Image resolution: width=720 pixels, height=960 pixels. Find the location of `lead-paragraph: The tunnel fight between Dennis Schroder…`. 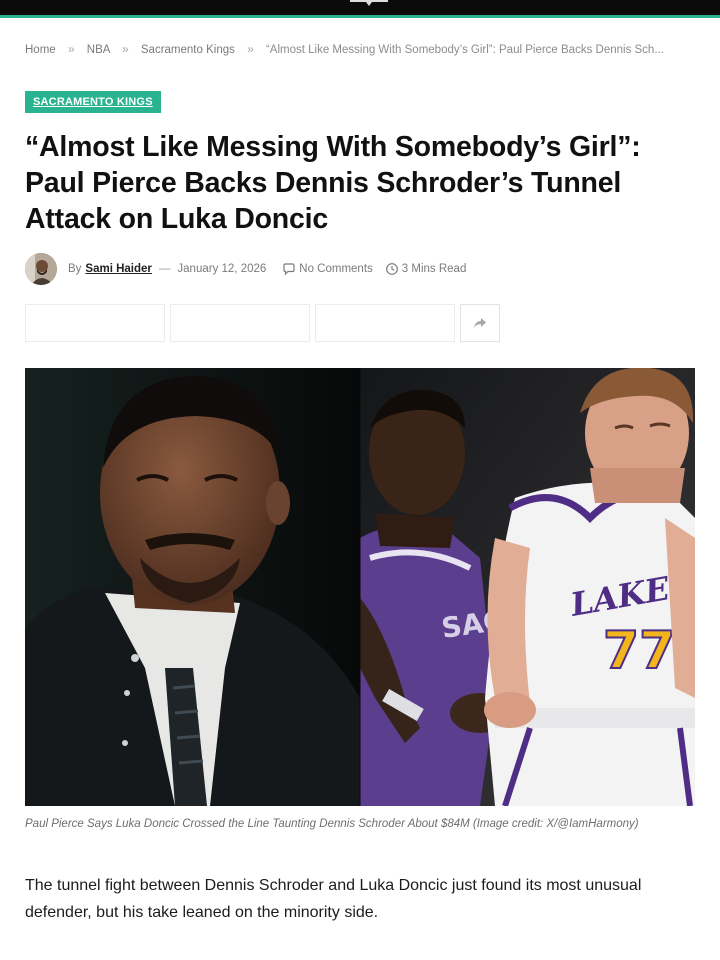

lead-paragraph: The tunnel fight between Dennis Schroder… is located at coordinates (333, 899).